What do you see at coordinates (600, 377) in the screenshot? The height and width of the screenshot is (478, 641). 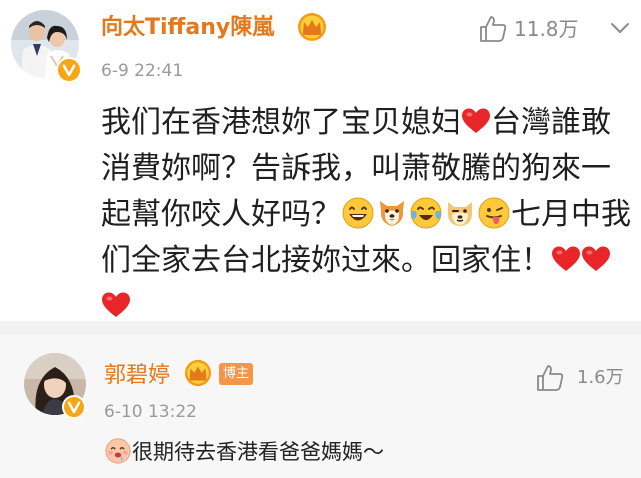 I see `like-count: 1.6万` at bounding box center [600, 377].